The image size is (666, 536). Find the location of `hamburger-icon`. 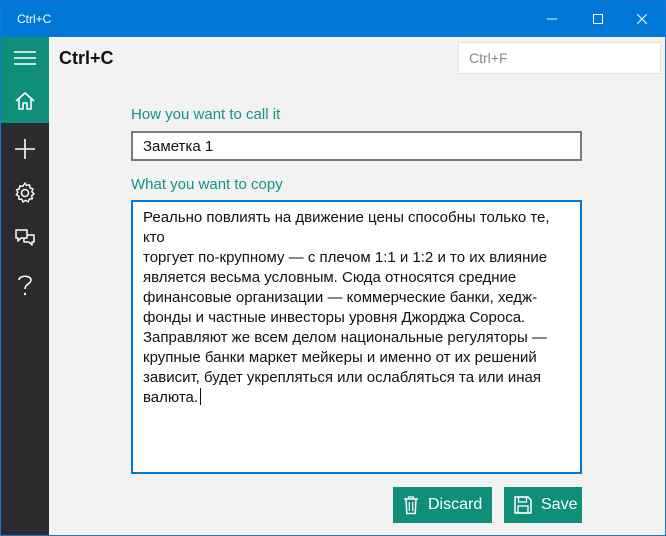

hamburger-icon is located at coordinates (25, 58).